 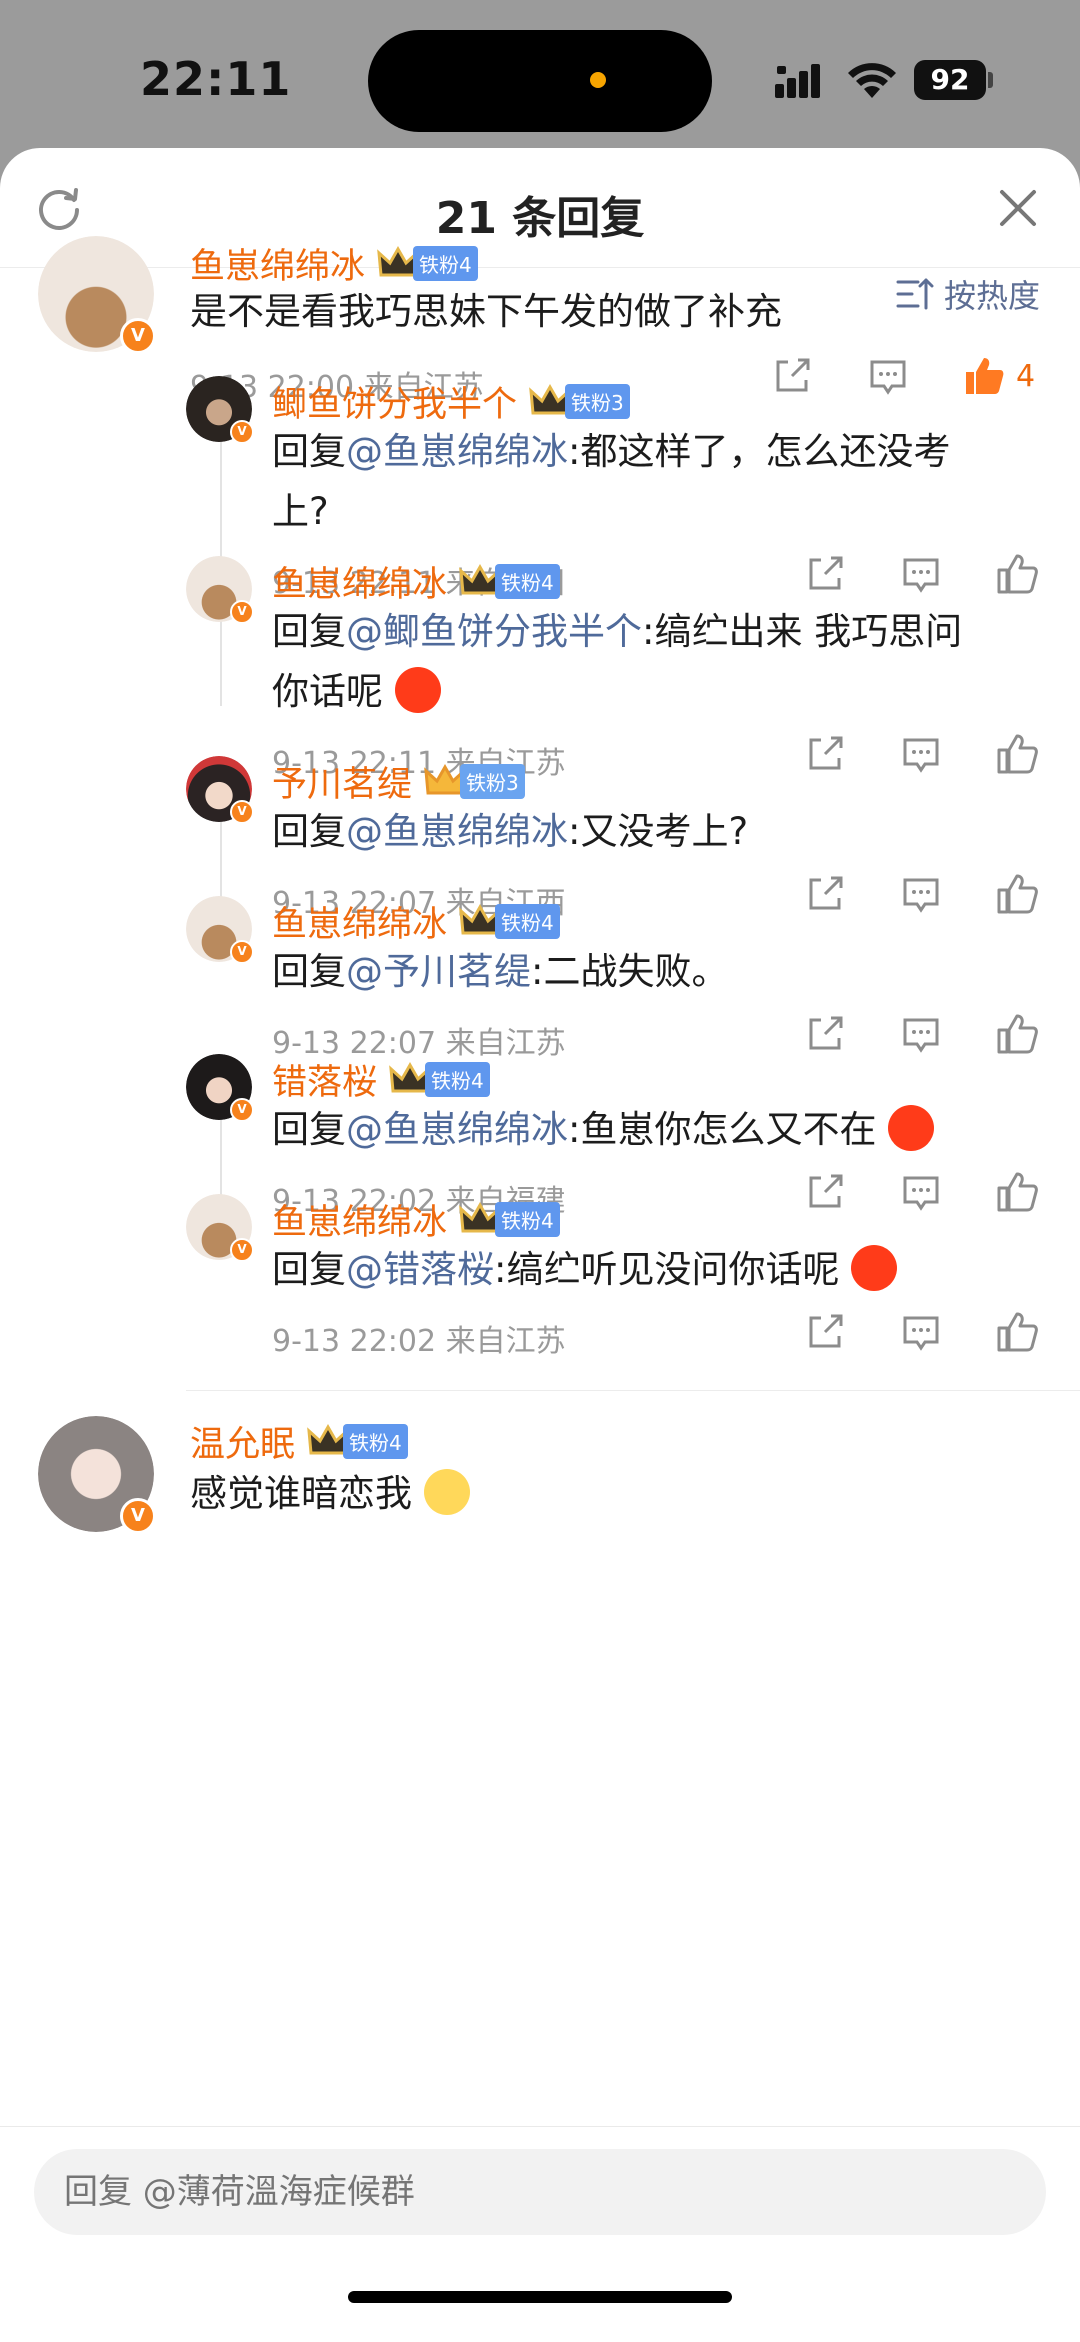 I want to click on commenter-name: 鲫鱼饼分我半个, so click(x=394, y=401).